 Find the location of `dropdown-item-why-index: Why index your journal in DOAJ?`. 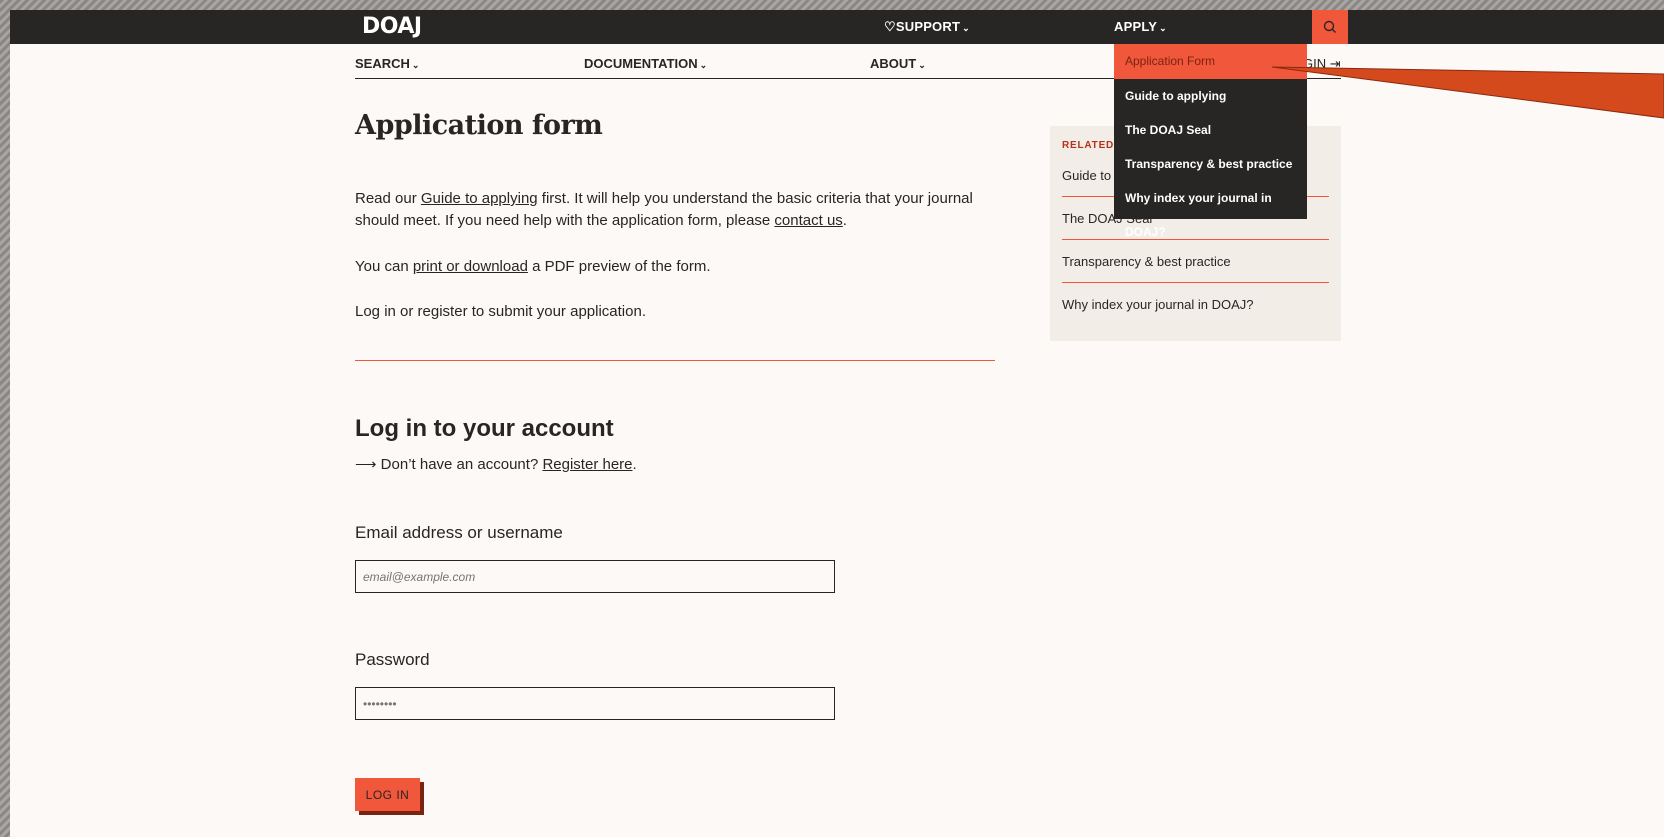

dropdown-item-why-index: Why index your journal in DOAJ? is located at coordinates (1210, 210).